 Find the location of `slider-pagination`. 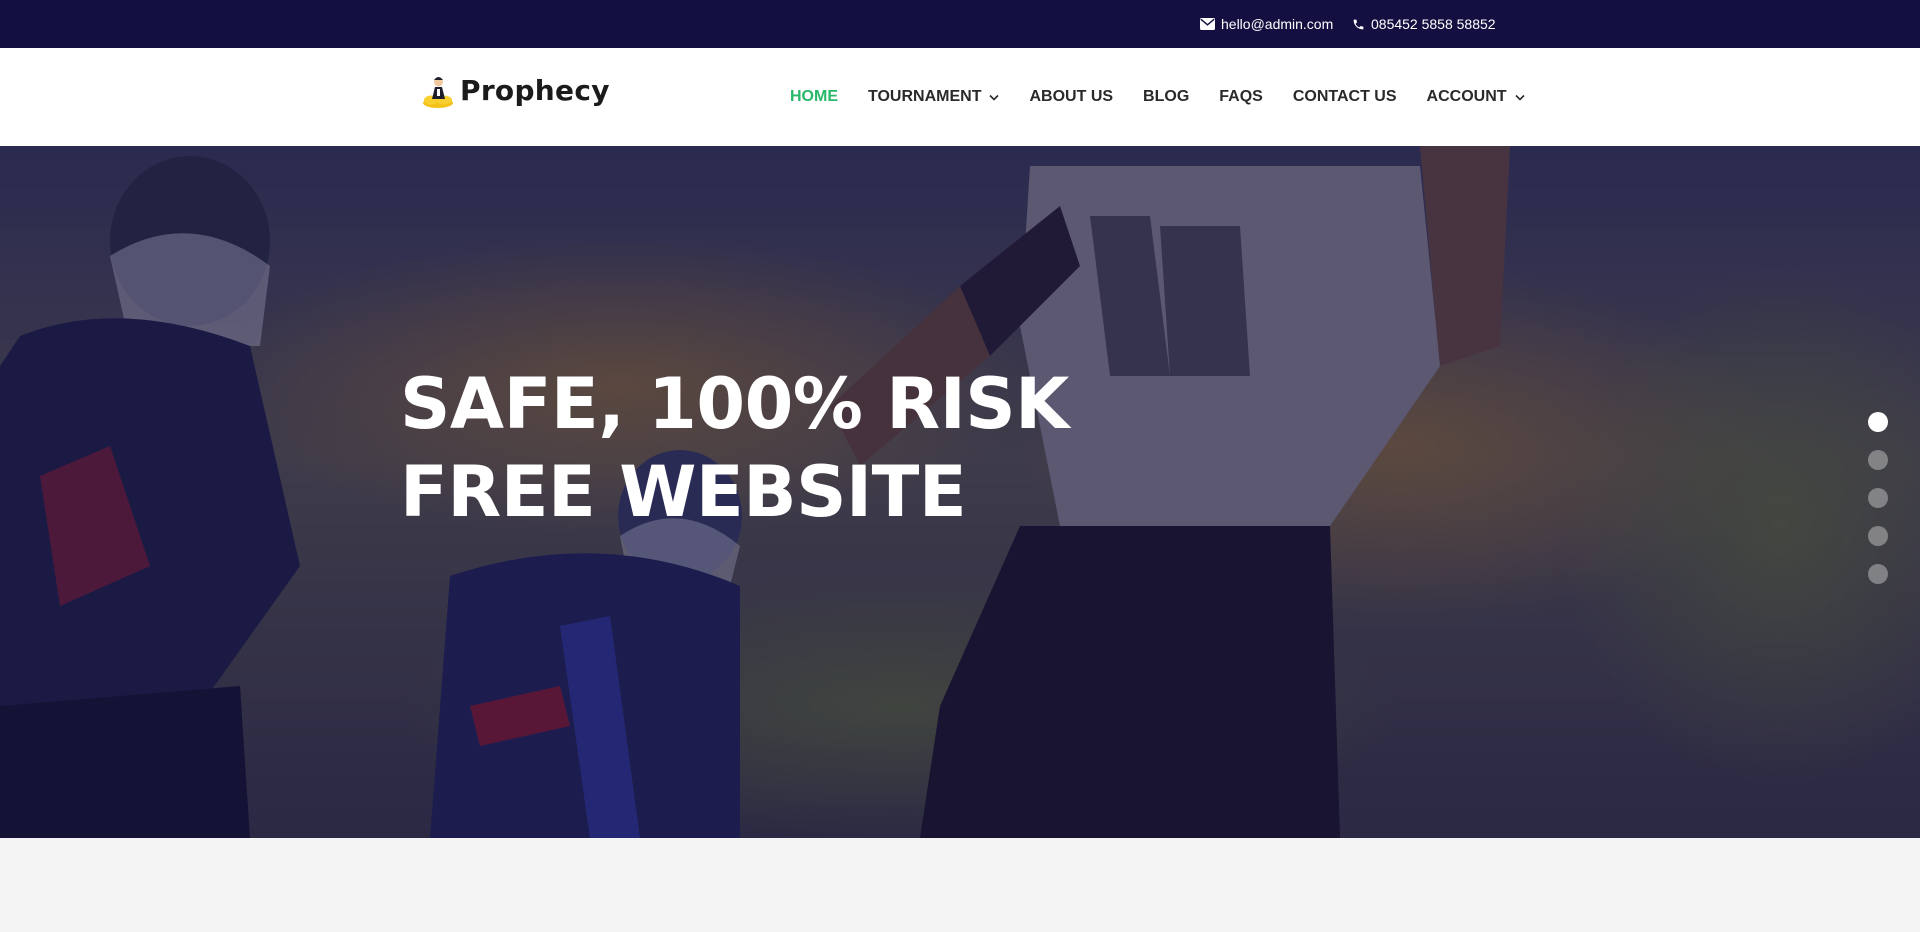

slider-pagination is located at coordinates (1878, 498).